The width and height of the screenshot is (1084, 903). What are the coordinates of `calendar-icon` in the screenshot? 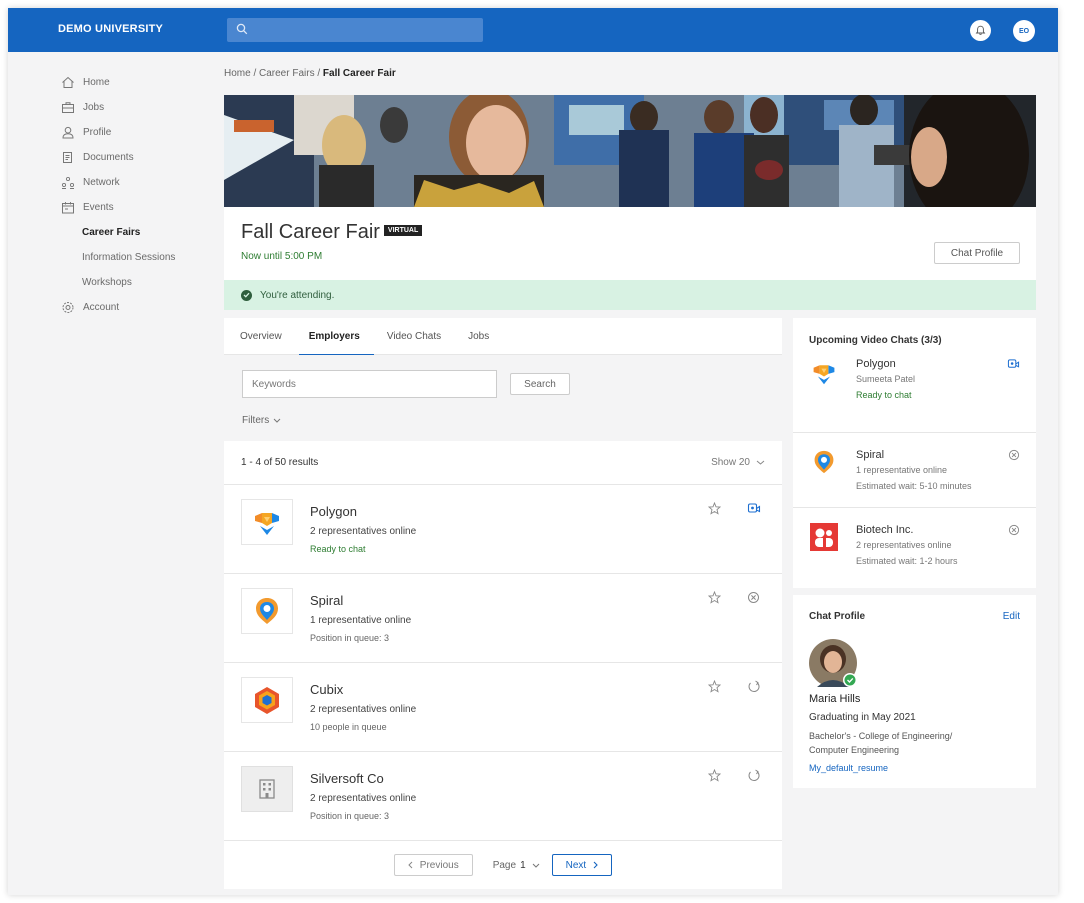 It's located at (68, 208).